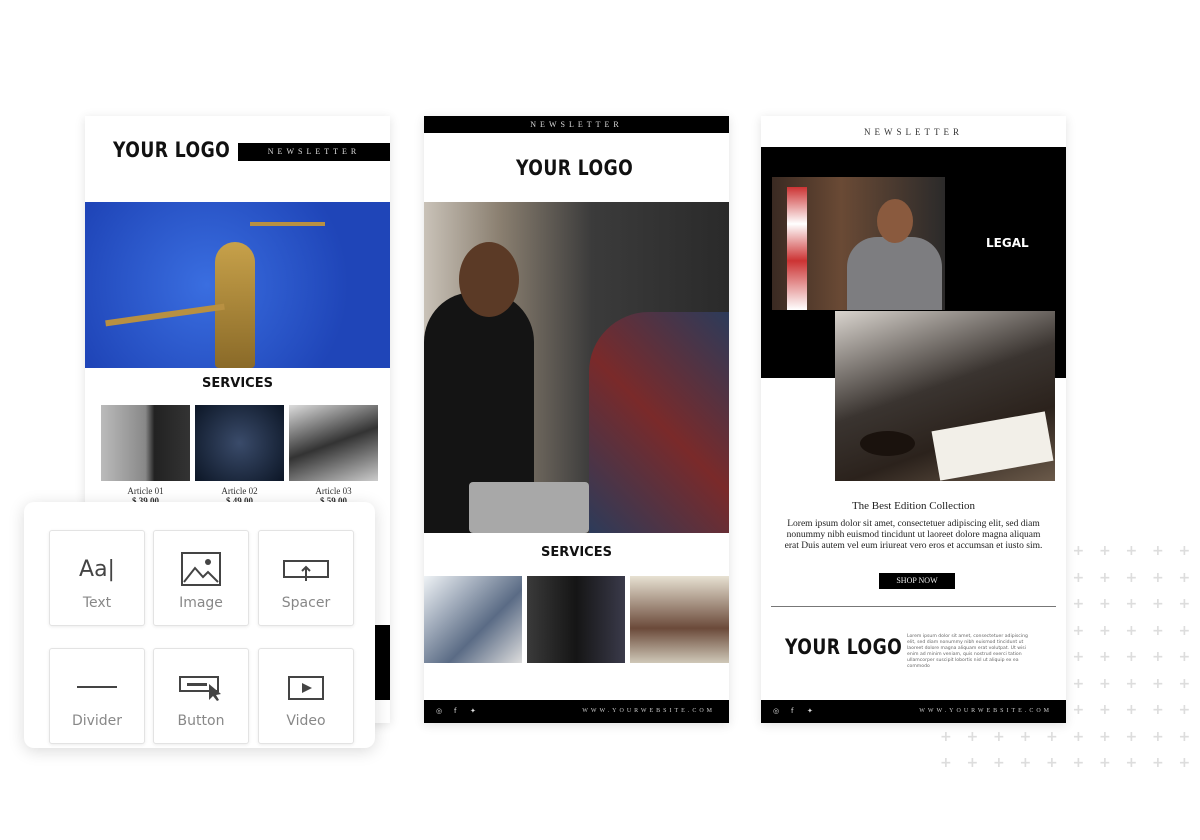  Describe the element at coordinates (97, 569) in the screenshot. I see `text-icon: Aa|` at that location.